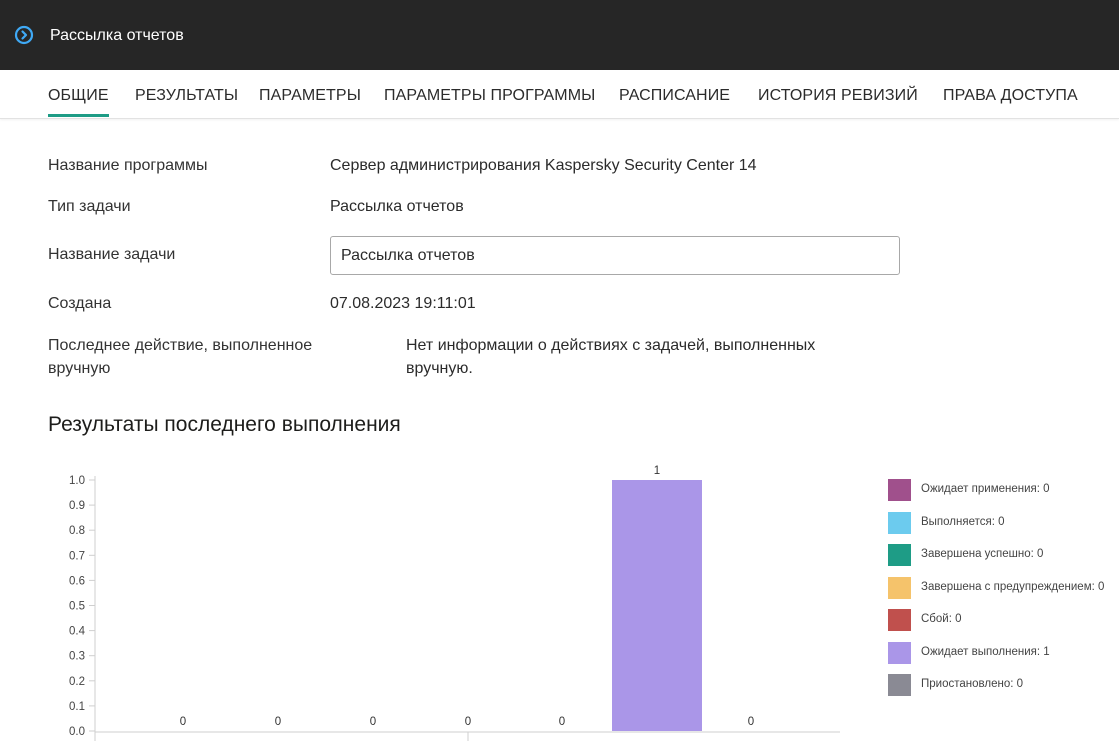  Describe the element at coordinates (89, 206) in the screenshot. I see `task-type-label: Тип задачи` at that location.